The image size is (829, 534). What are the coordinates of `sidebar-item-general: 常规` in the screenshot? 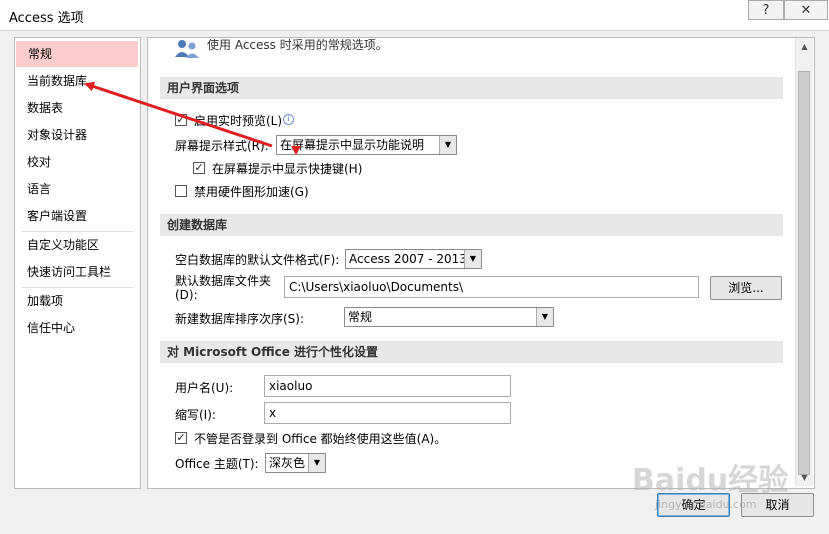 It's located at (77, 54).